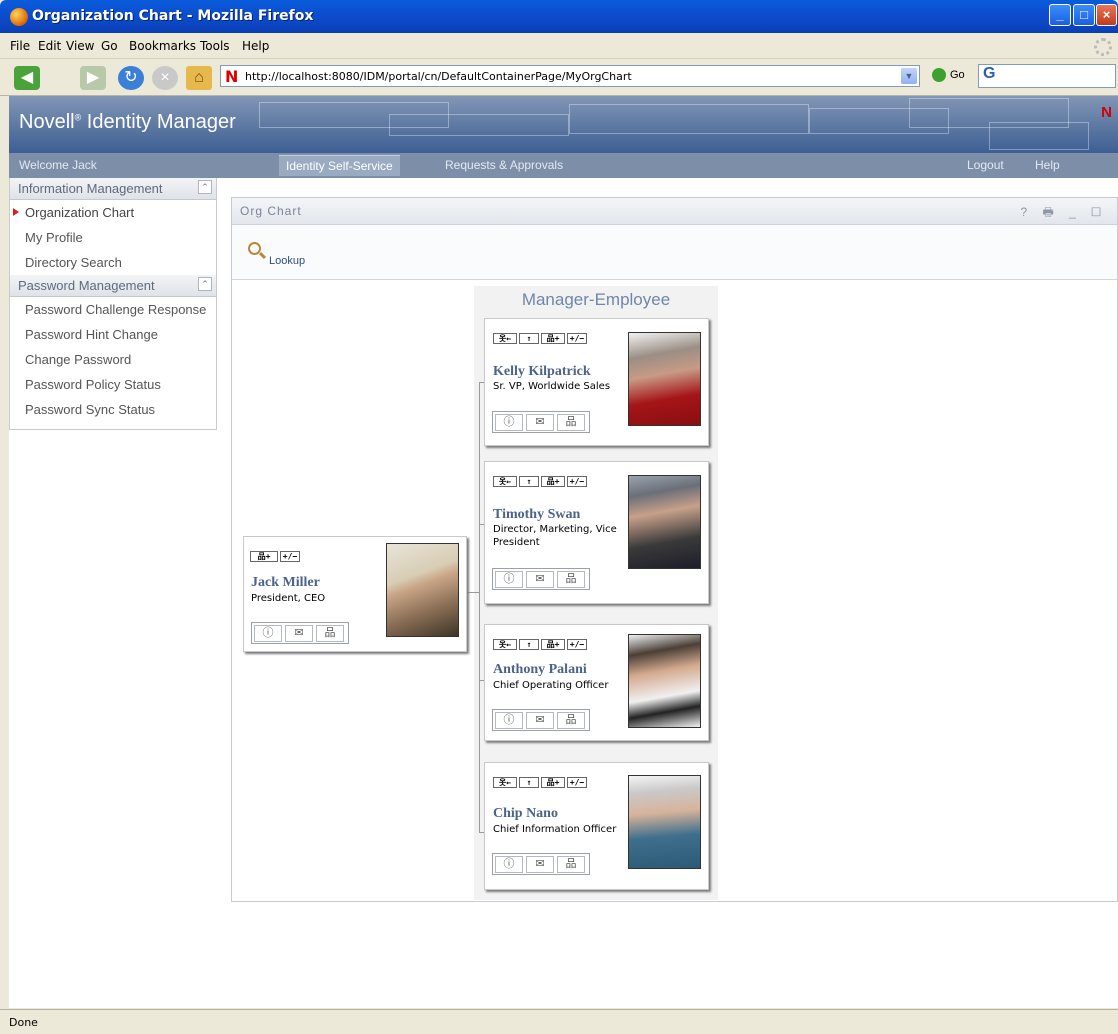  Describe the element at coordinates (939, 75) in the screenshot. I see `go-icon` at that location.